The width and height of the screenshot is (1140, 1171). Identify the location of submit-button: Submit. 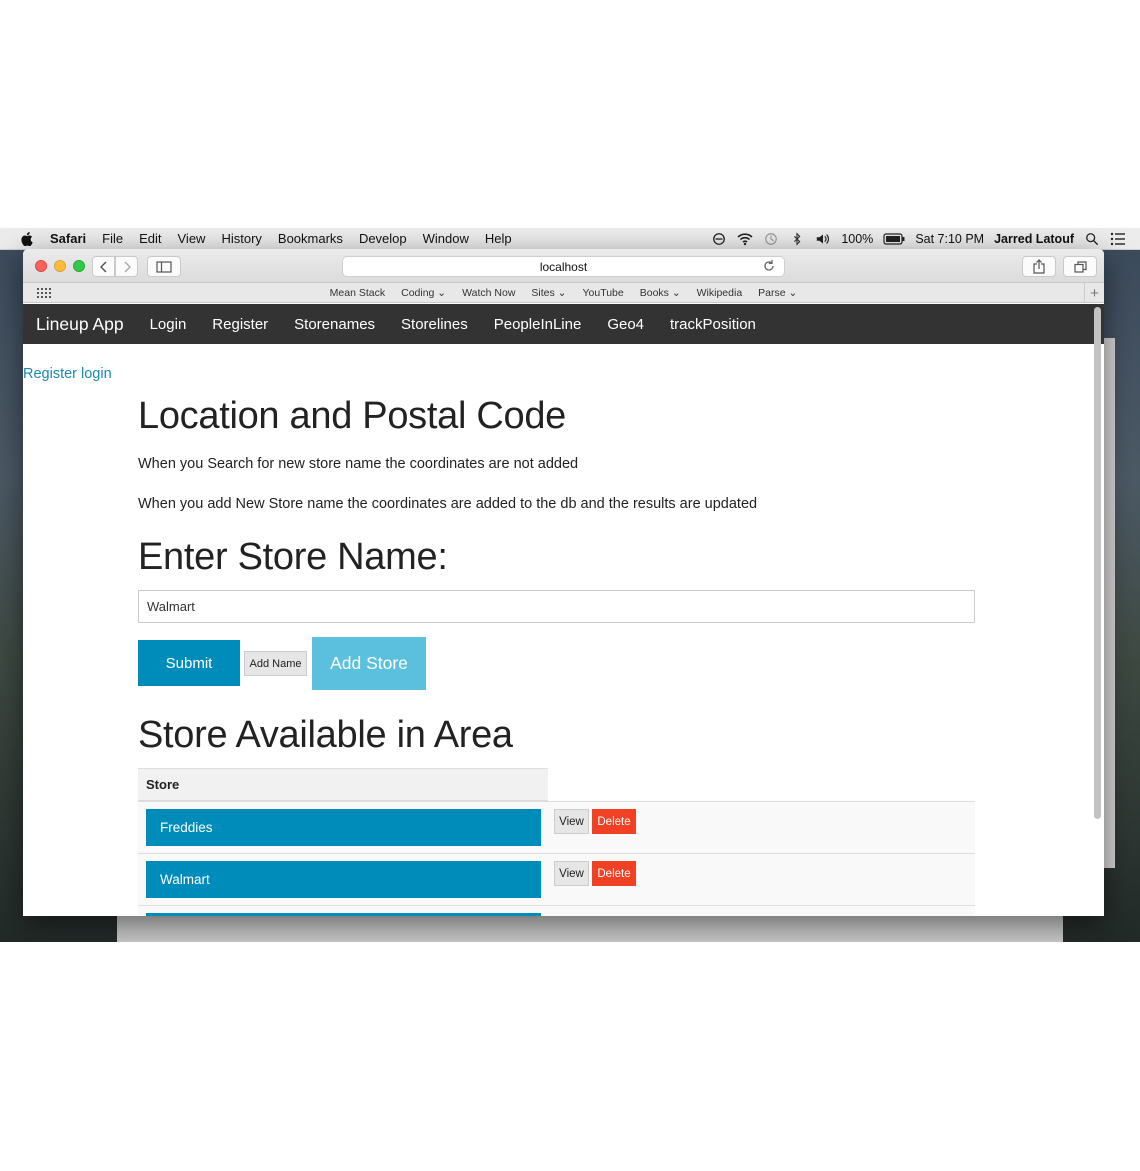
(189, 663).